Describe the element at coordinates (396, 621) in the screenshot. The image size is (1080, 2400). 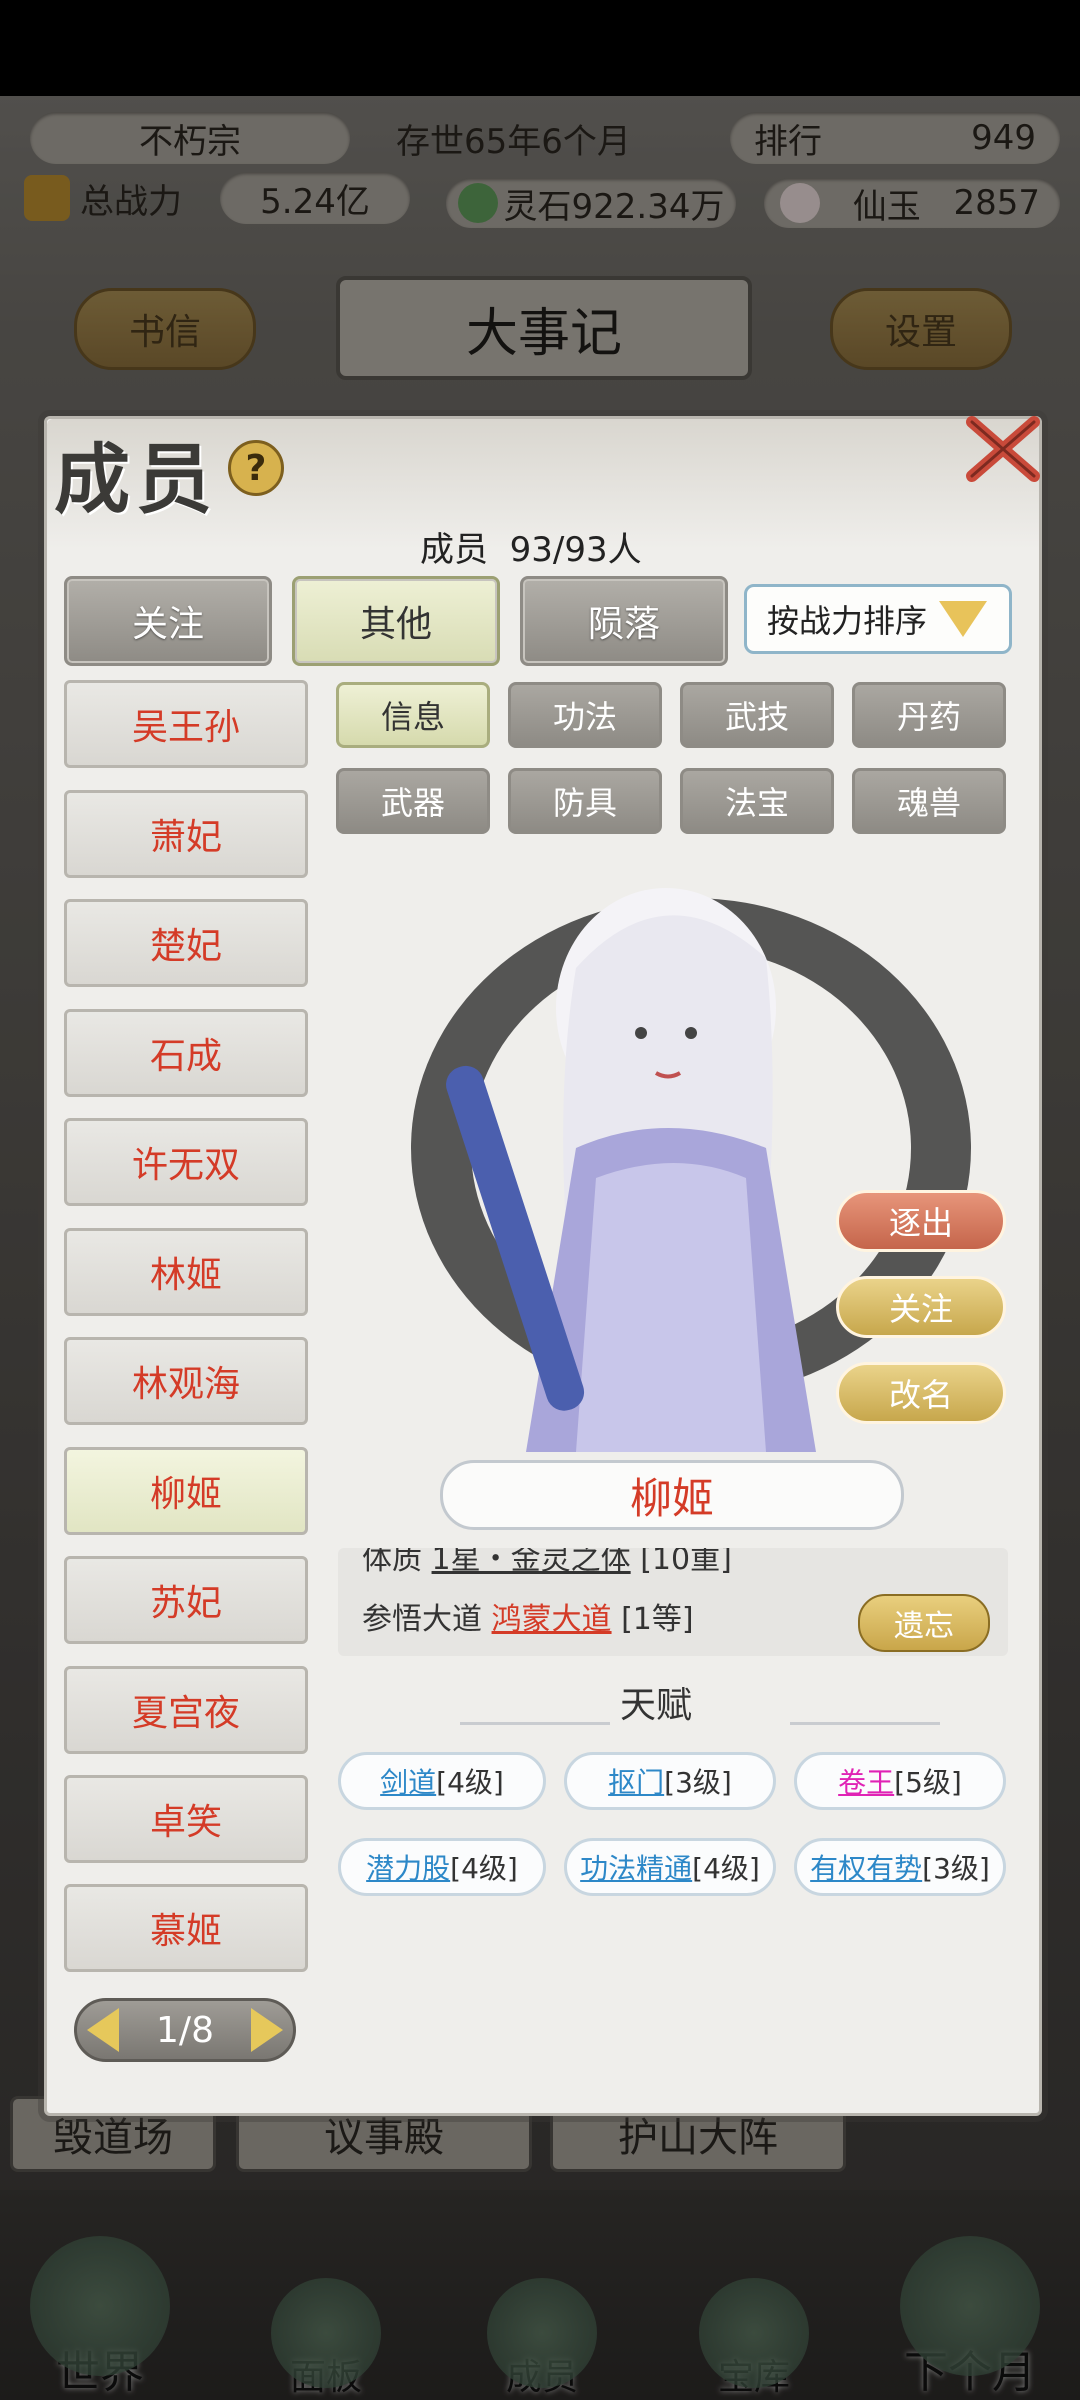
I see `tab-other: 其他` at that location.